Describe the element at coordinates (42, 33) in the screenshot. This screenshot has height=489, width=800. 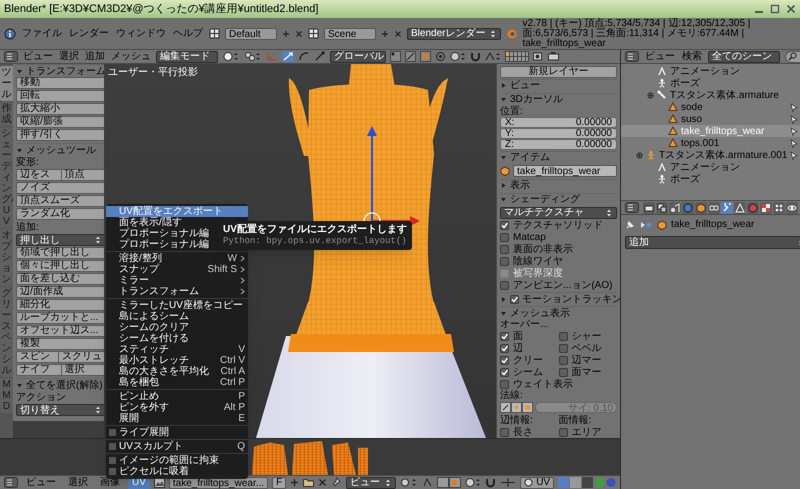
I see `menu-item: ファイル` at that location.